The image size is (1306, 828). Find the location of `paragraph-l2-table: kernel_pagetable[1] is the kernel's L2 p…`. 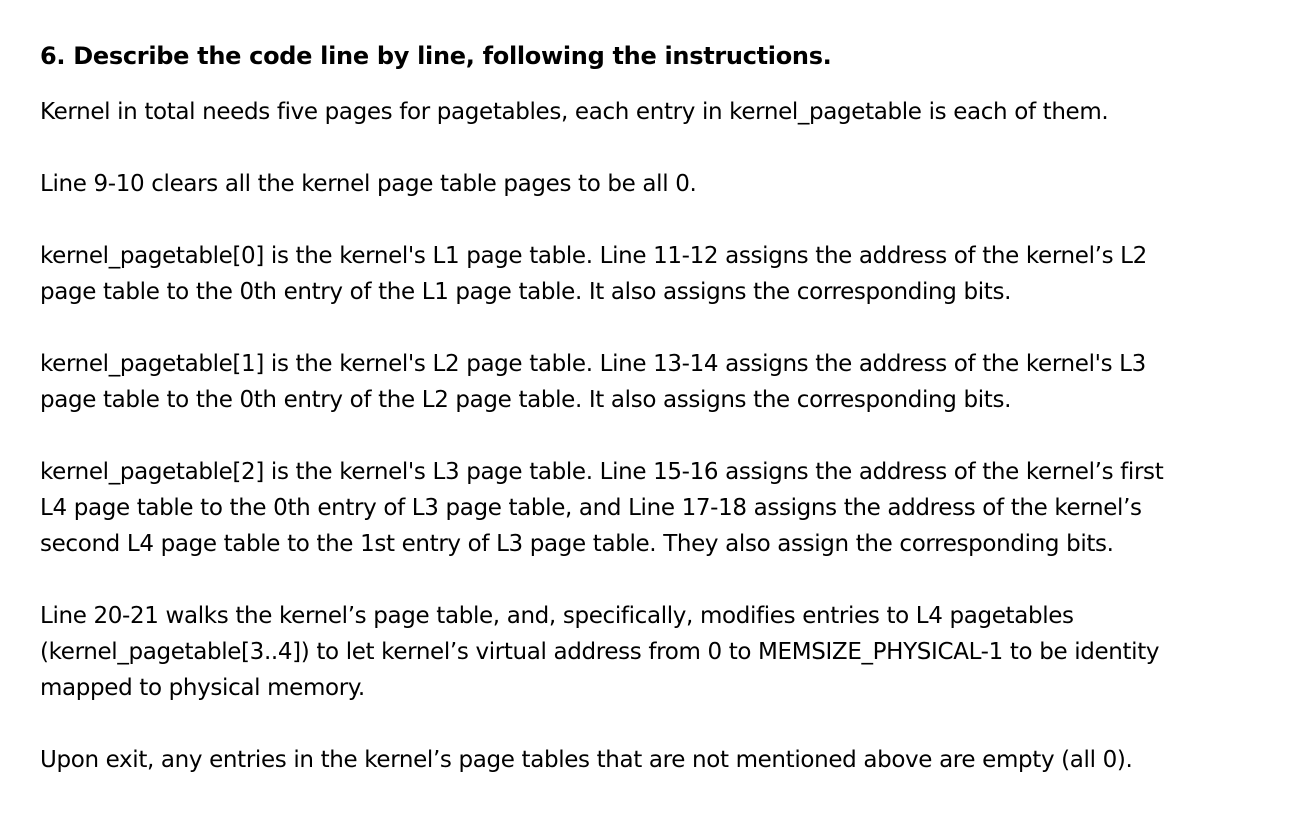

paragraph-l2-table: kernel_pagetable[1] is the kernel's L2 p… is located at coordinates (665, 382).